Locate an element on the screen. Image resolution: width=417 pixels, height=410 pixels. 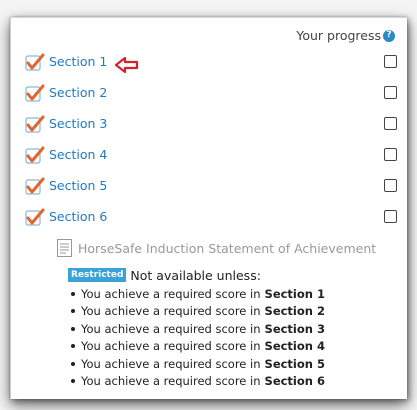
document-icon is located at coordinates (64, 248).